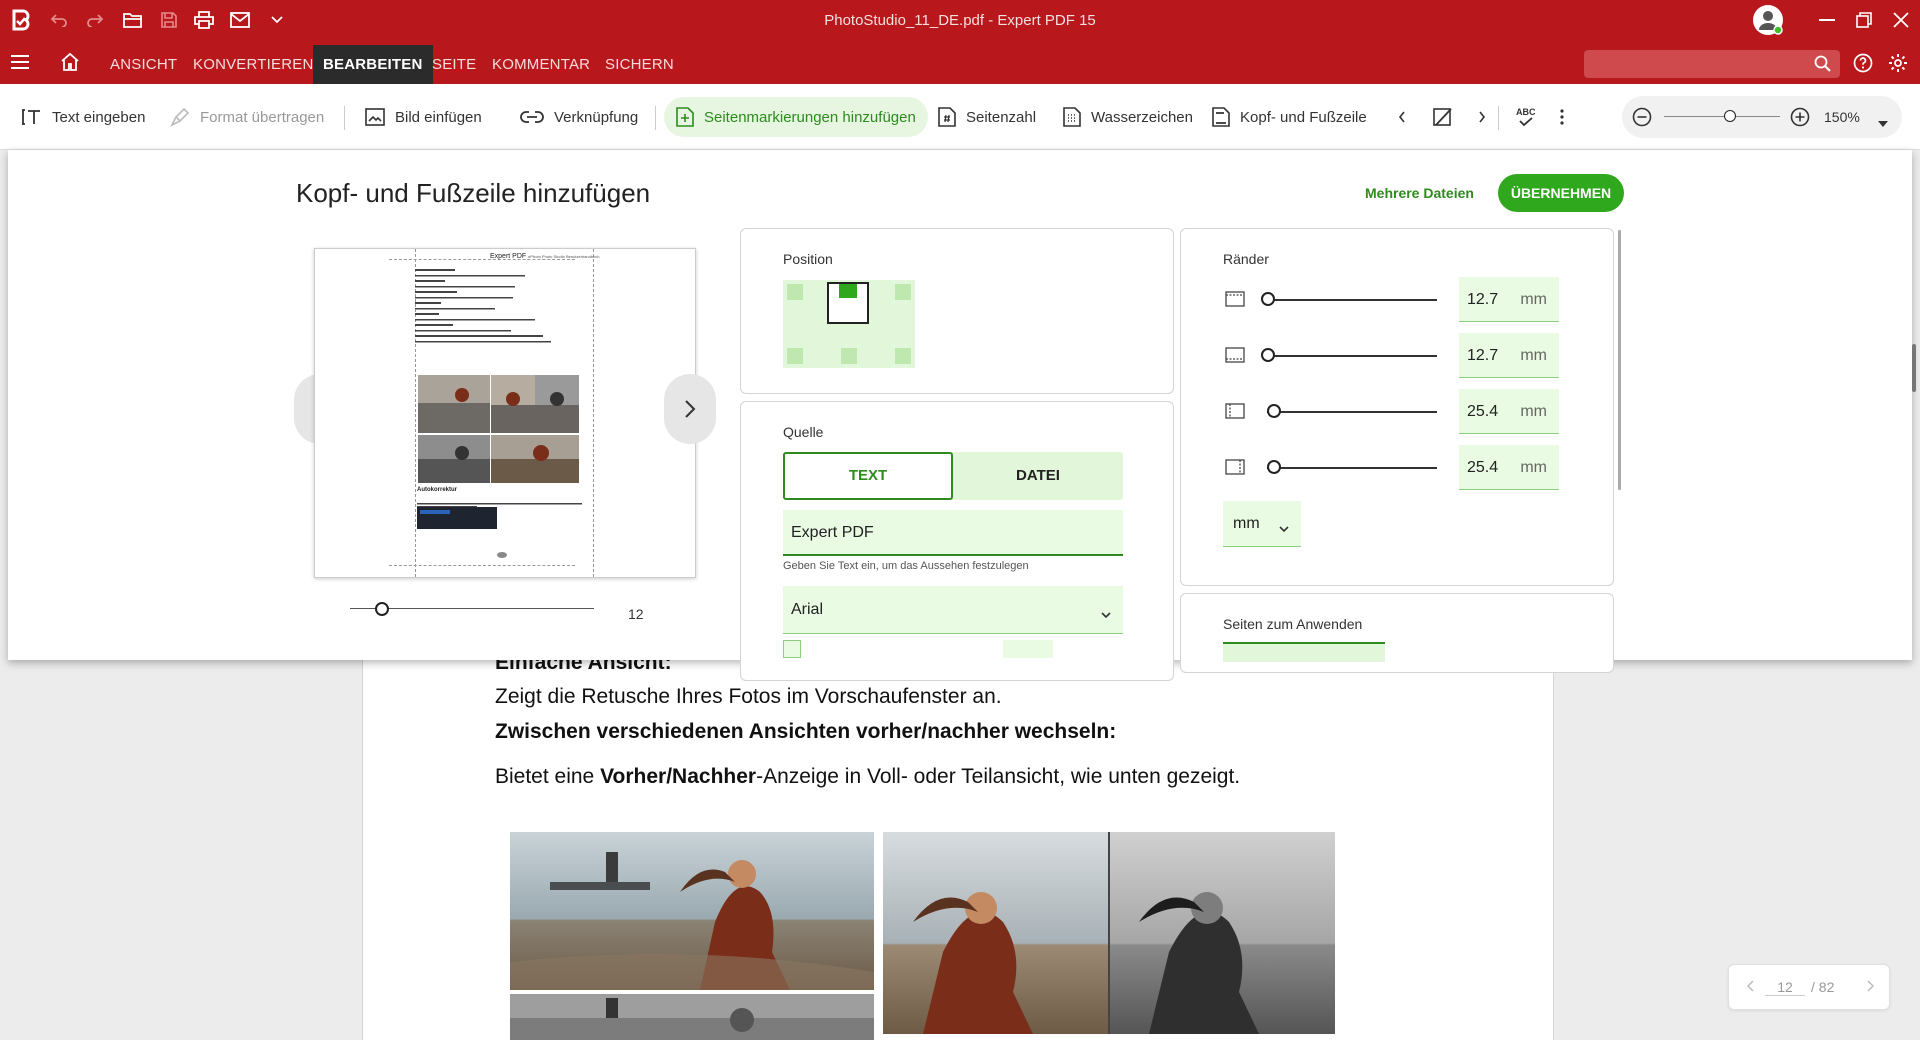  Describe the element at coordinates (639, 64) in the screenshot. I see `tab-sichern: SICHERN` at that location.